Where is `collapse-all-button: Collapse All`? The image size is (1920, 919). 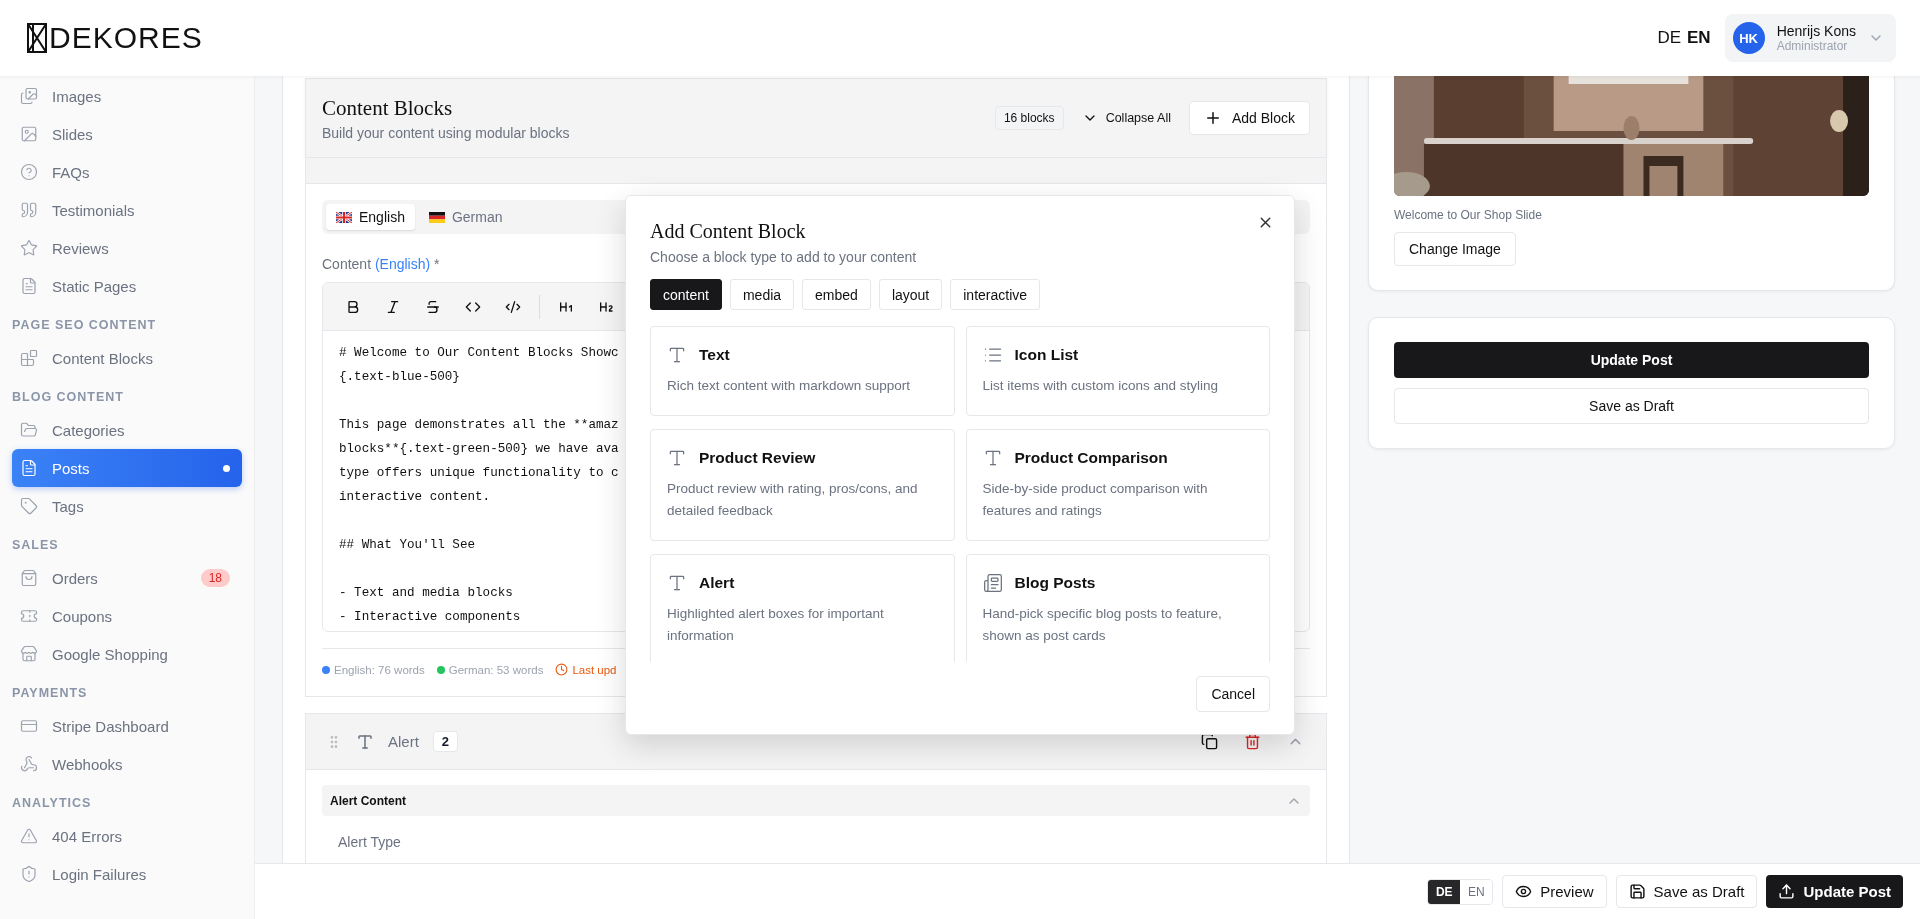
collapse-all-button: Collapse All is located at coordinates (1126, 118).